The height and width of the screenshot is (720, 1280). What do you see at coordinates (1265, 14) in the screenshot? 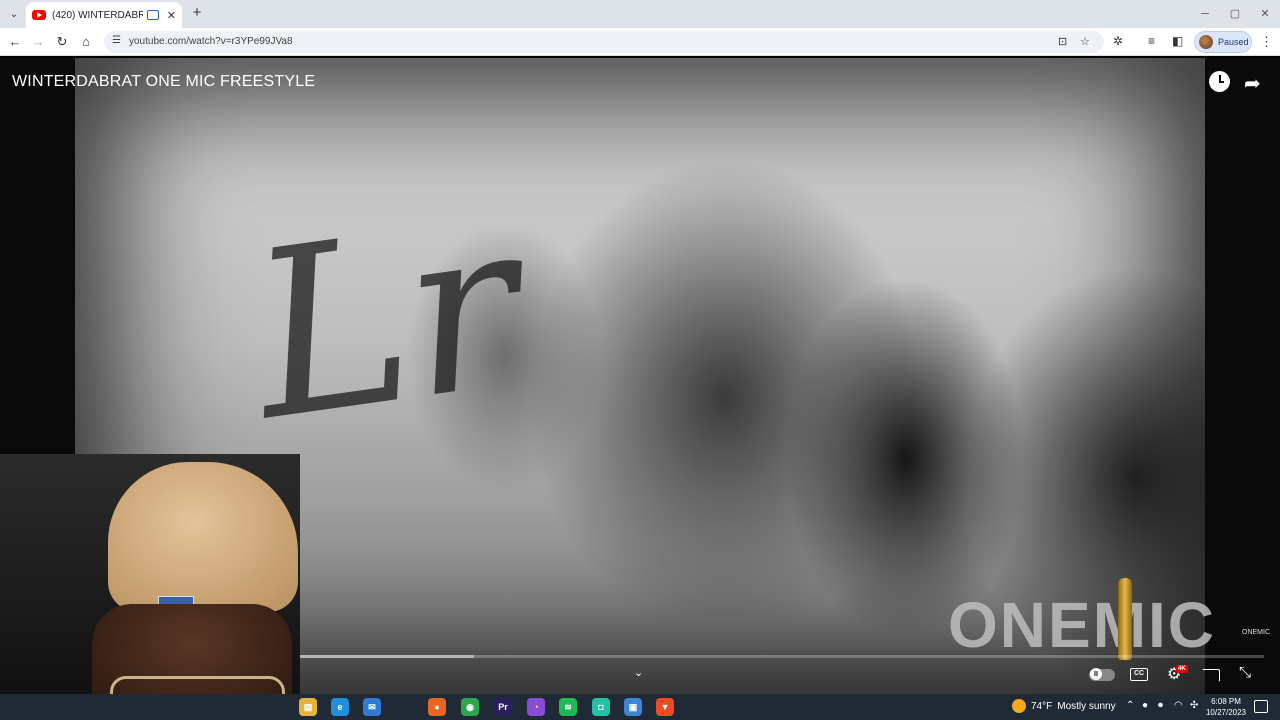
I see `close-window-button: ✕` at bounding box center [1265, 14].